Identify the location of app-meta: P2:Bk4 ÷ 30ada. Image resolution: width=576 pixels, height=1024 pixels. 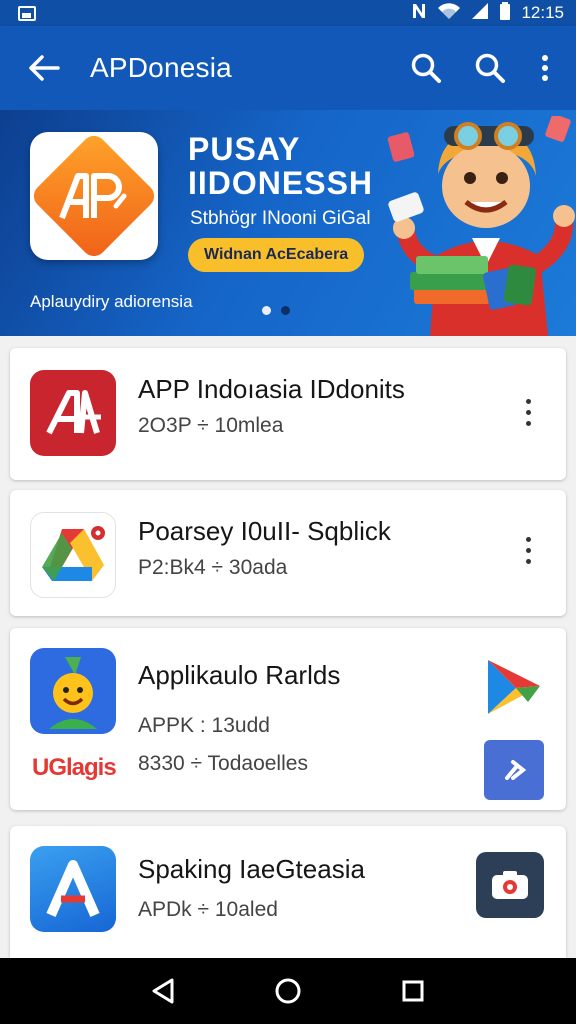
(213, 567).